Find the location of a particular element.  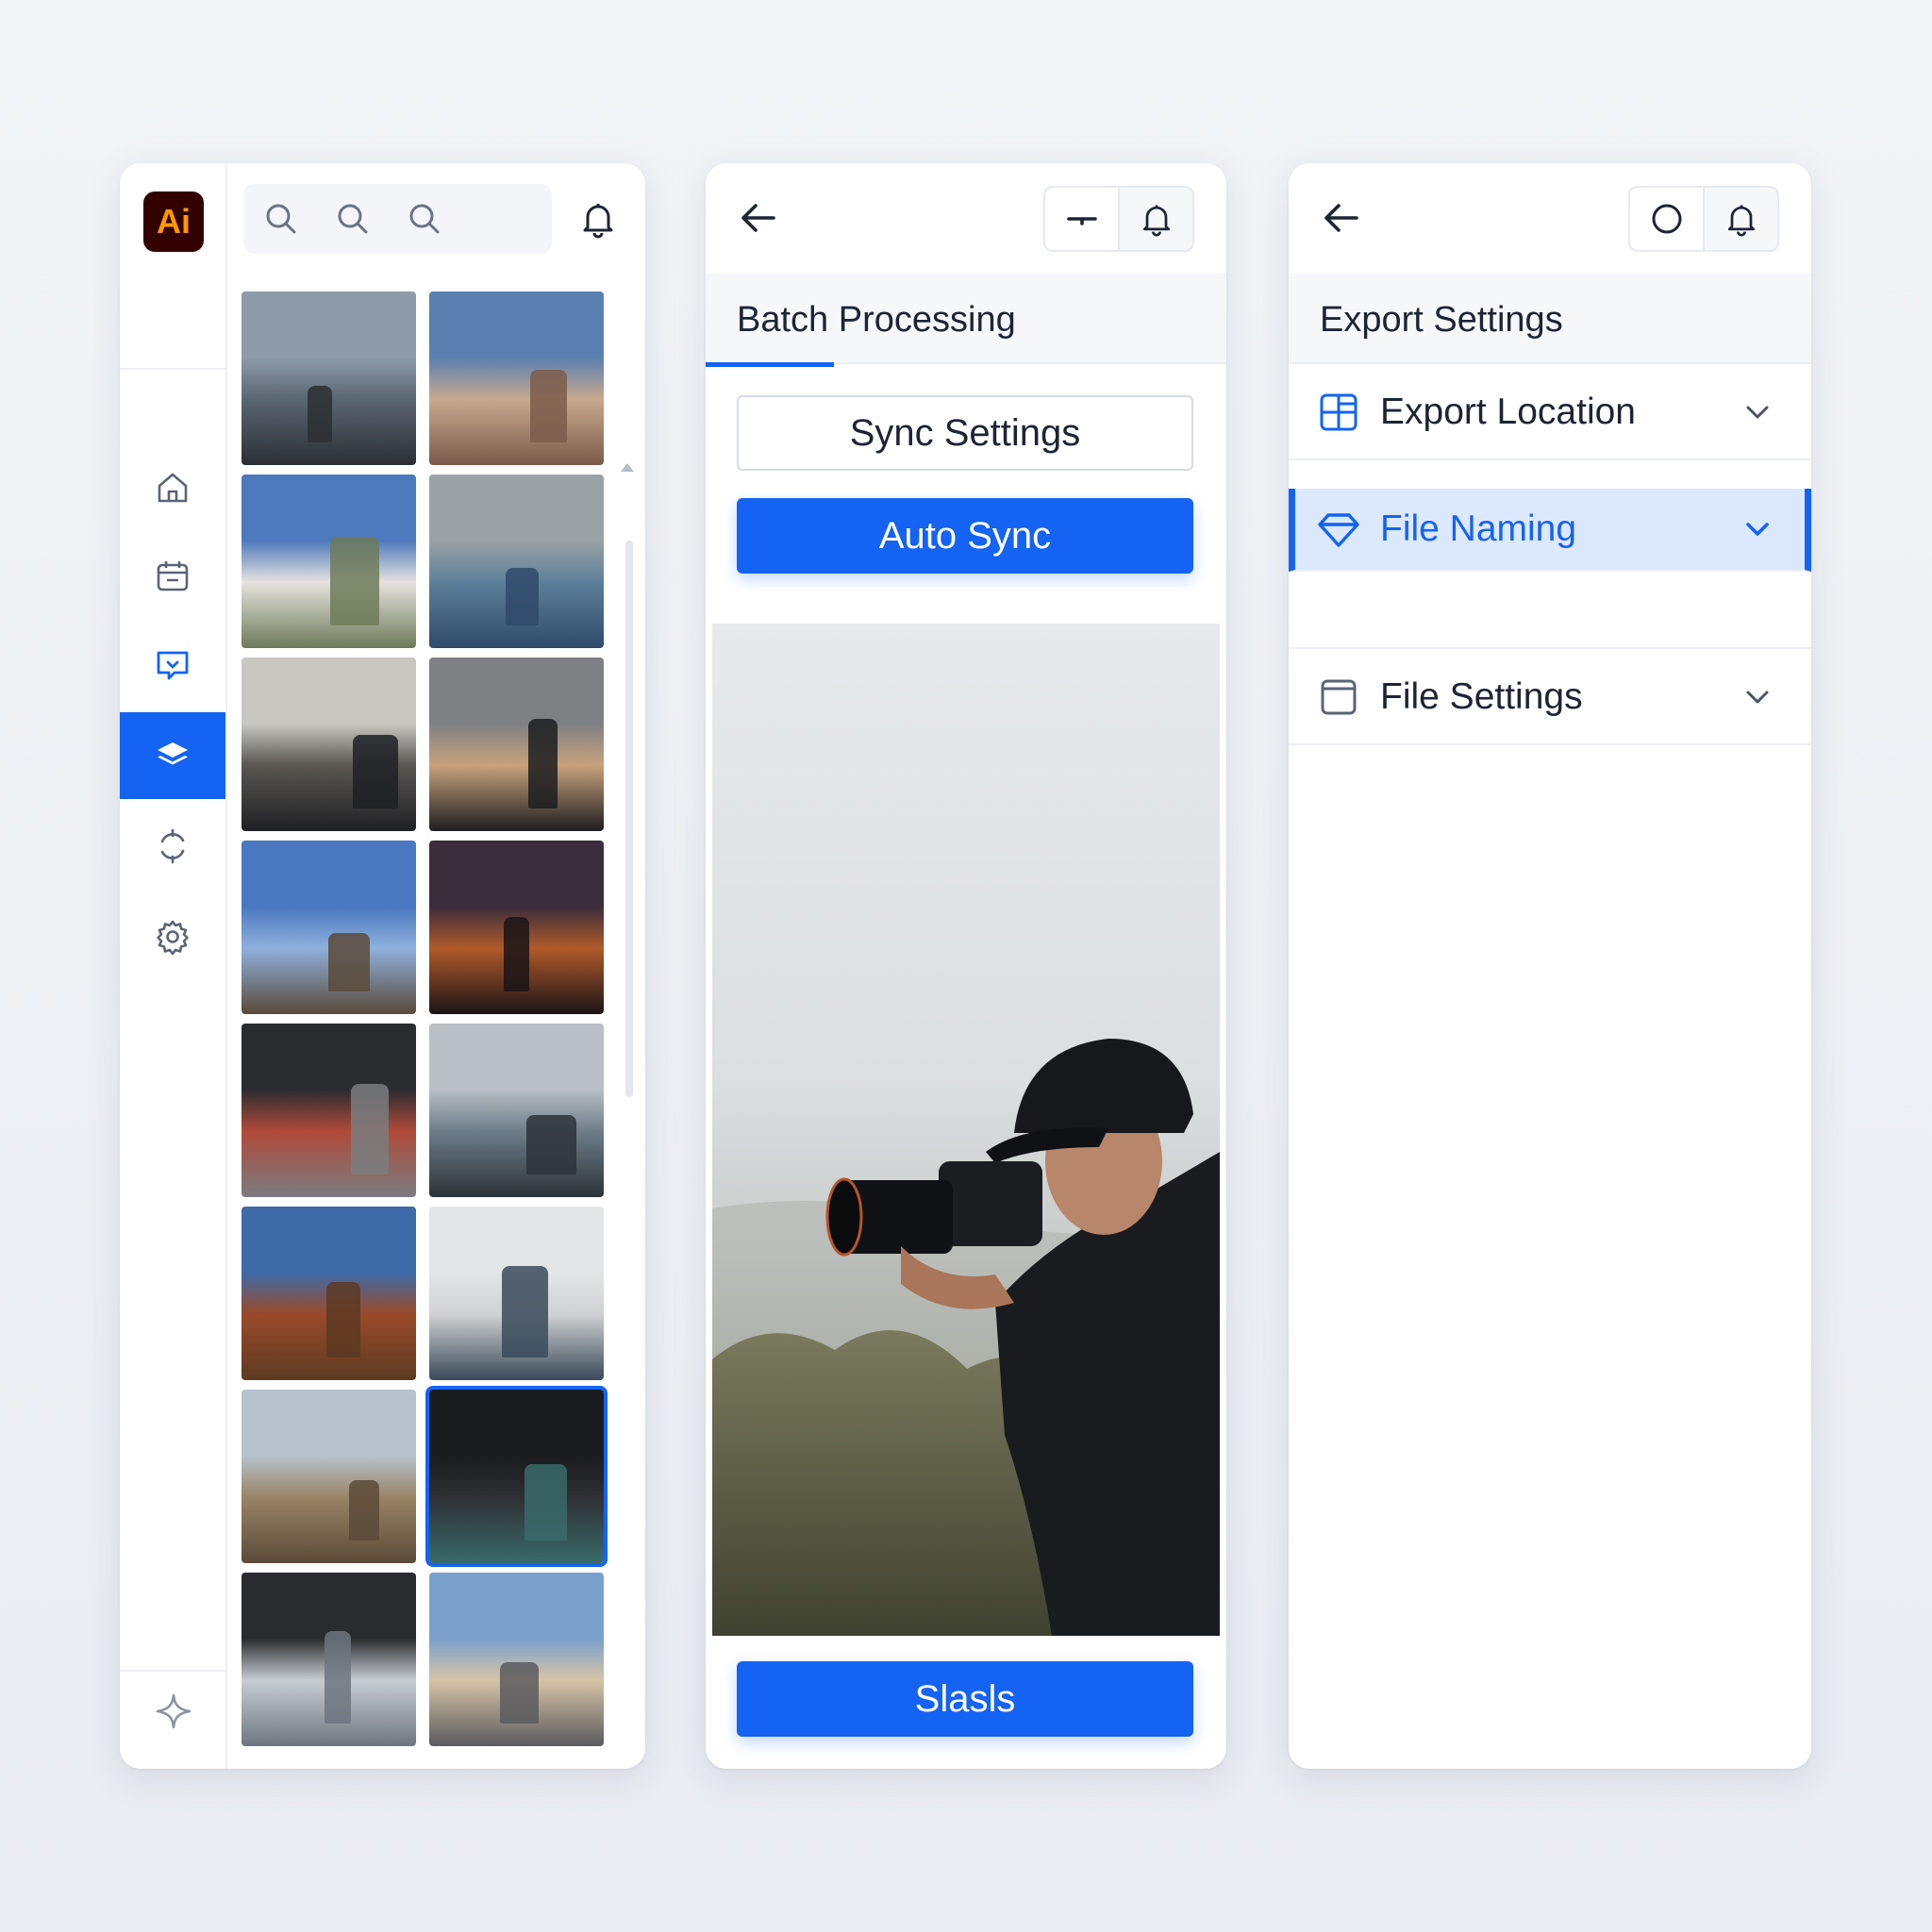

diamond-icon is located at coordinates (1339, 530).